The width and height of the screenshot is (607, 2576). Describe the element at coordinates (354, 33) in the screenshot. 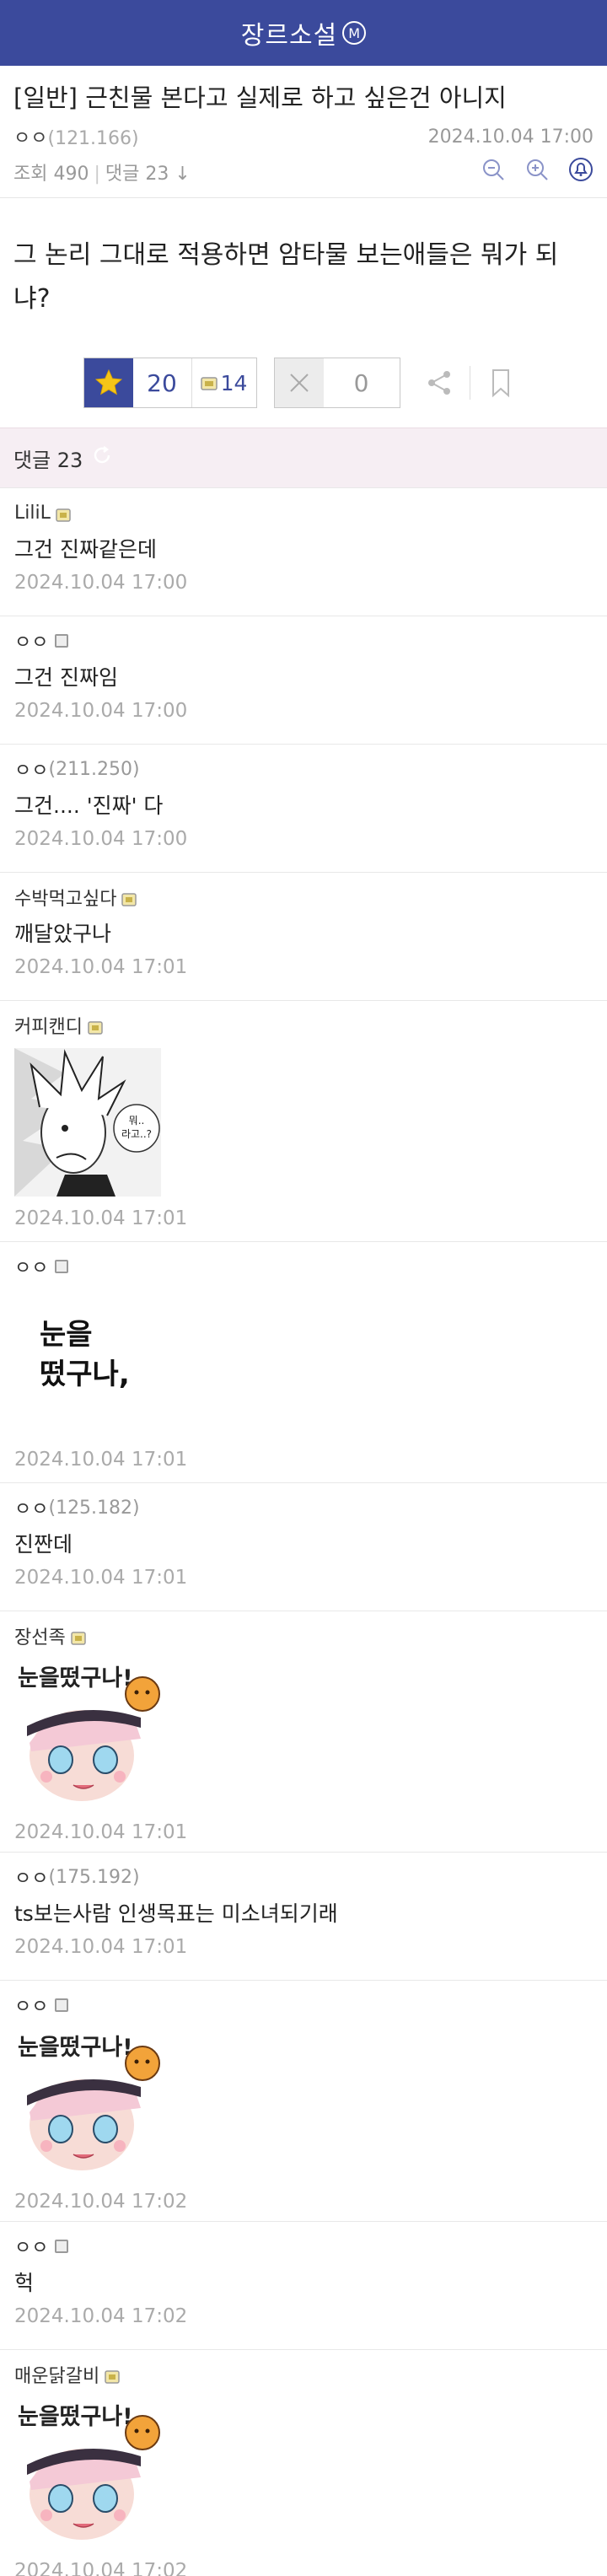

I see `minor-gallery-badge: M` at that location.